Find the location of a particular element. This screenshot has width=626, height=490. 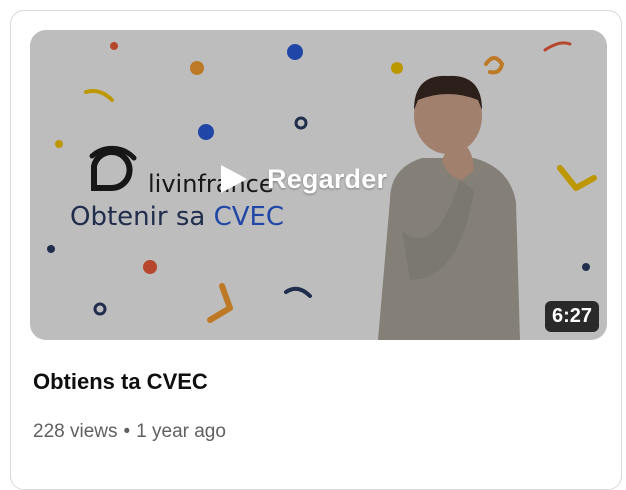

video-title: Obtiens ta CVEC is located at coordinates (120, 382).